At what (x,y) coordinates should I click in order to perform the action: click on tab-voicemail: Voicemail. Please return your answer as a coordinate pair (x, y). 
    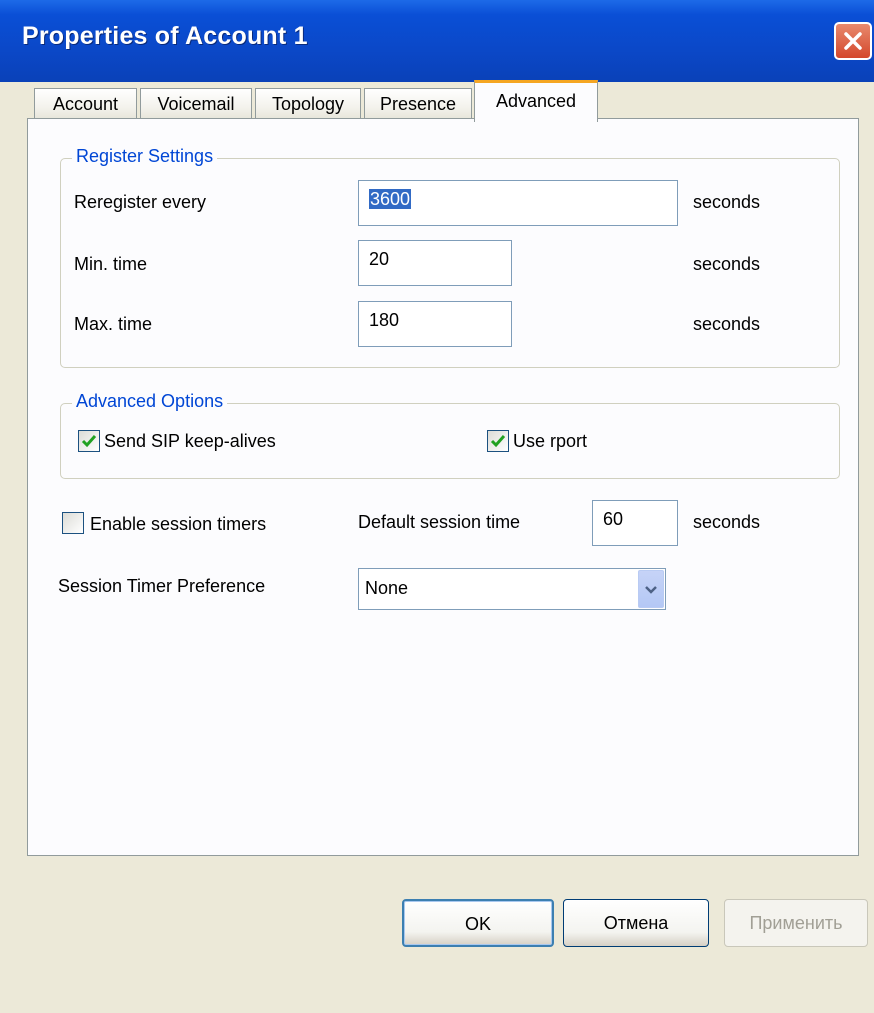
    Looking at the image, I should click on (196, 104).